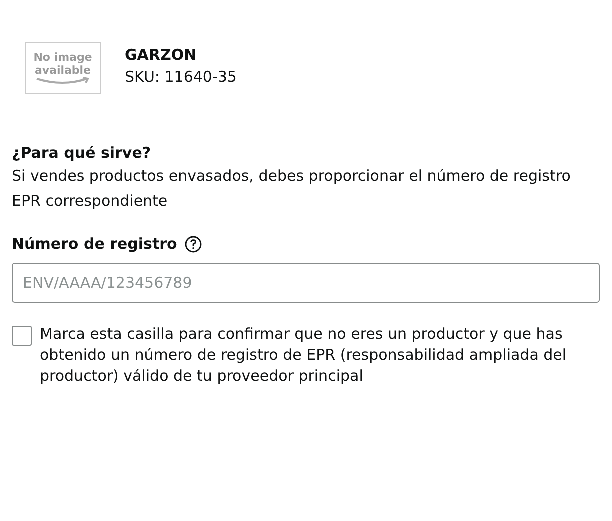 The image size is (612, 521). Describe the element at coordinates (193, 244) in the screenshot. I see `help-icon` at that location.